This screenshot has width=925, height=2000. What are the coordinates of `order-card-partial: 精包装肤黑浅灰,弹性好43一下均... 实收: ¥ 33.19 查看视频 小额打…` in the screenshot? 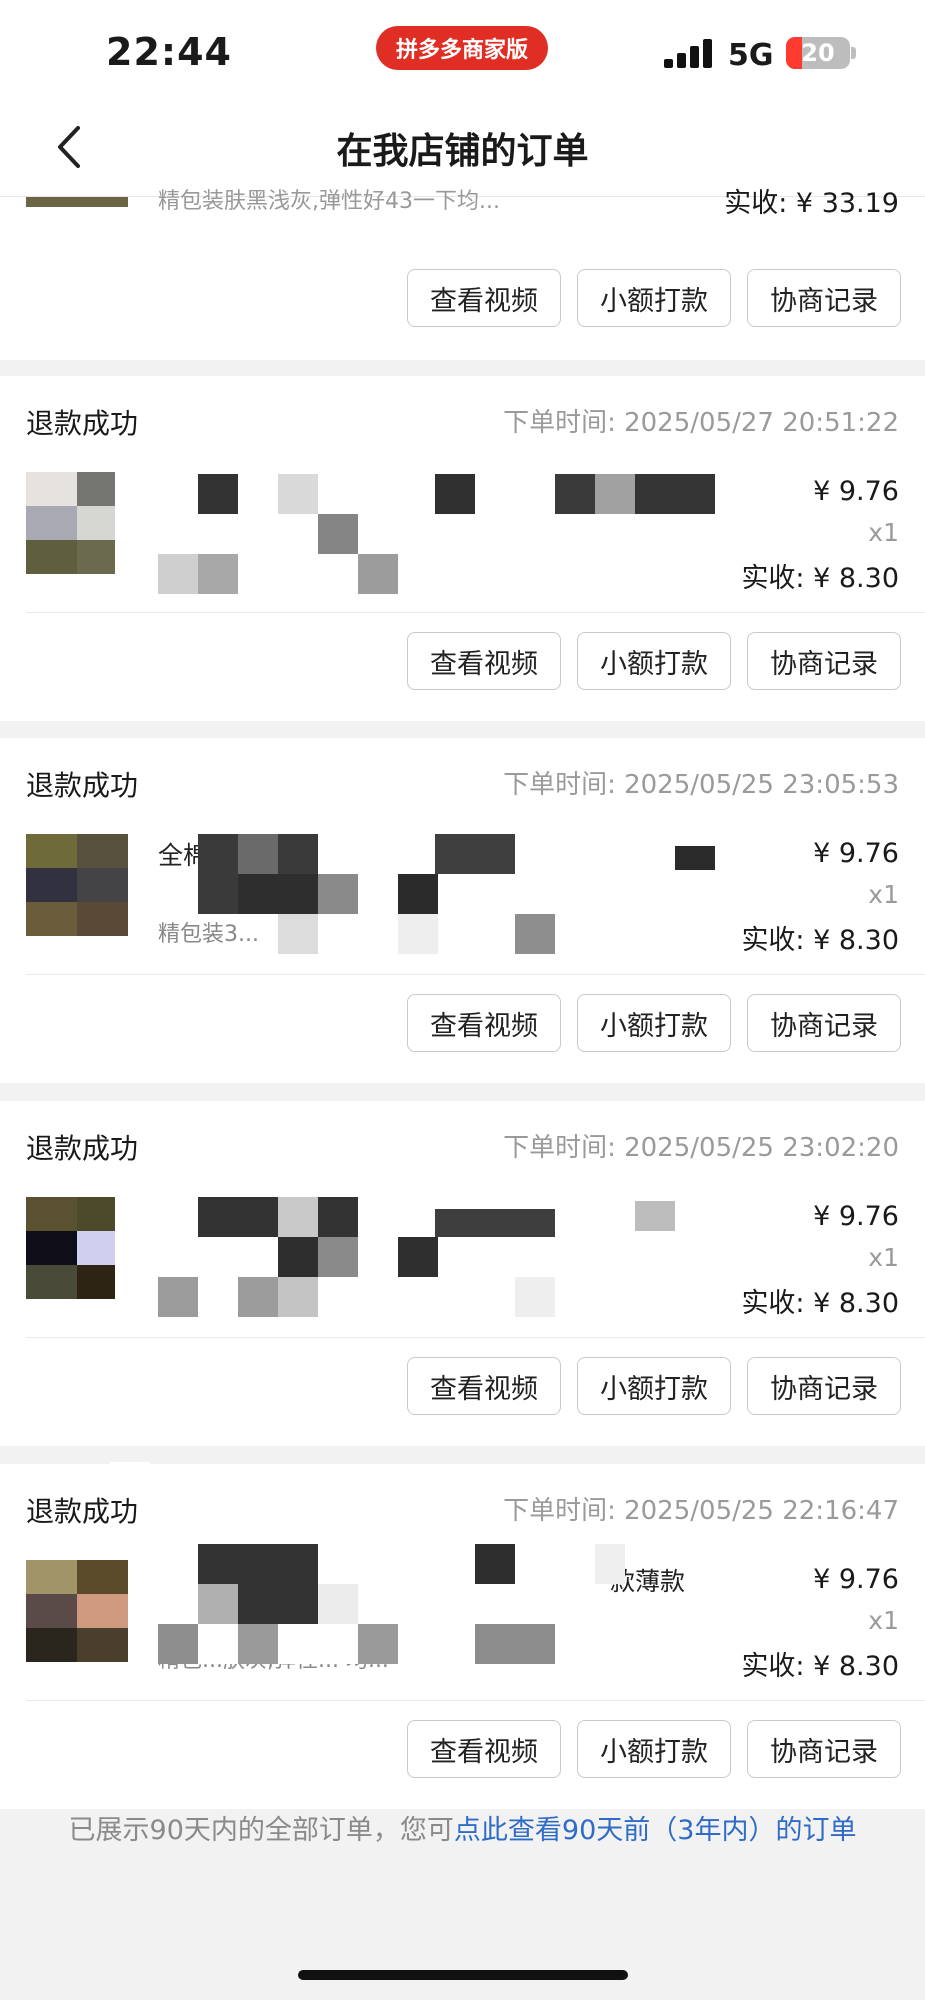 It's located at (462, 274).